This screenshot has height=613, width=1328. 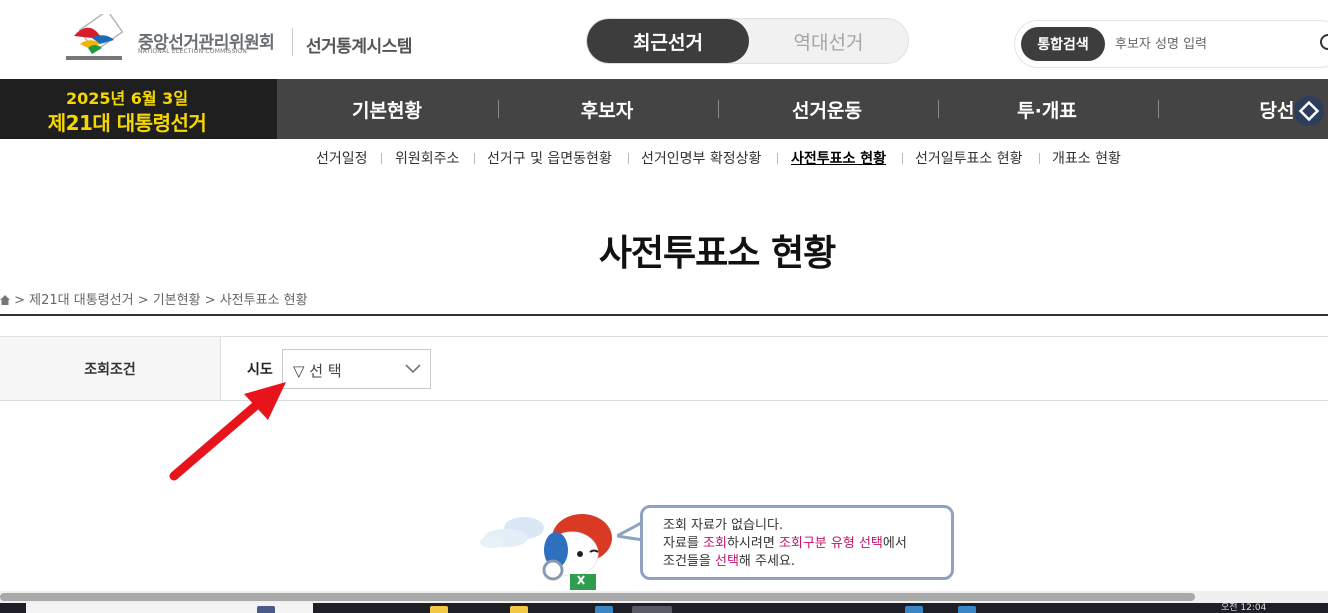 I want to click on current-election-box: 2025년 6월 3일 제21대 대통령선거, so click(x=138, y=109).